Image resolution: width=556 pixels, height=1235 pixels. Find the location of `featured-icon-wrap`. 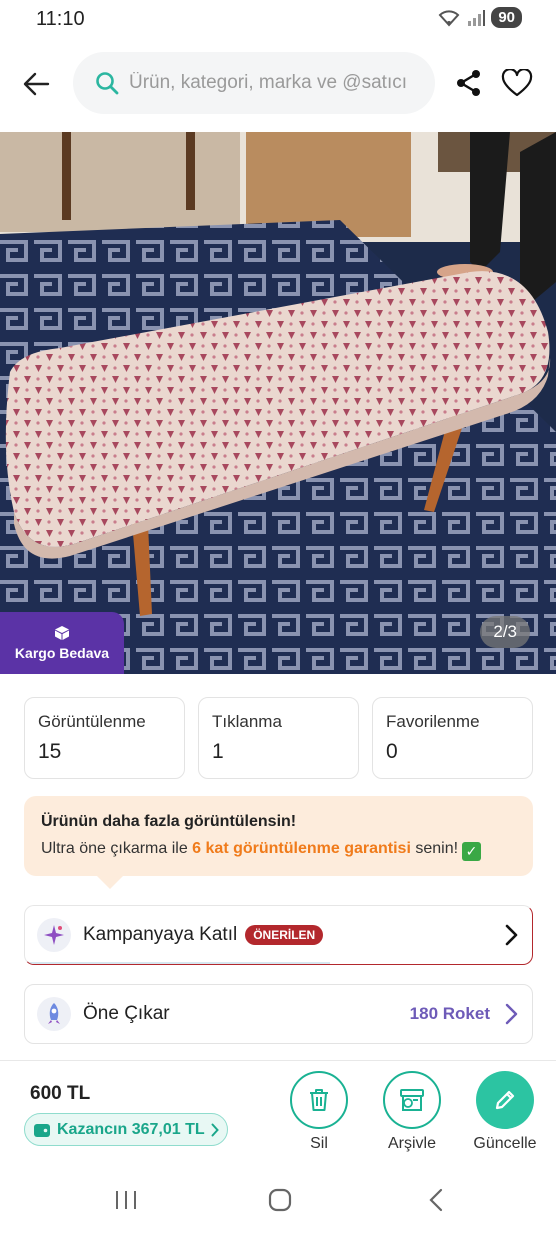

featured-icon-wrap is located at coordinates (54, 1014).